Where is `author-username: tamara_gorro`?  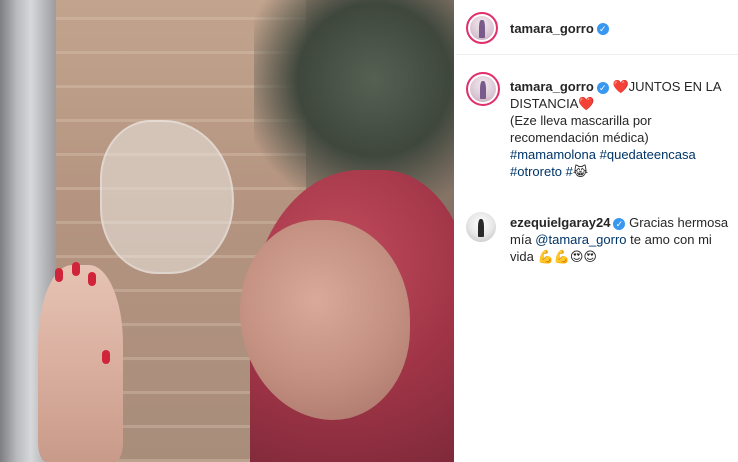 author-username: tamara_gorro is located at coordinates (552, 28).